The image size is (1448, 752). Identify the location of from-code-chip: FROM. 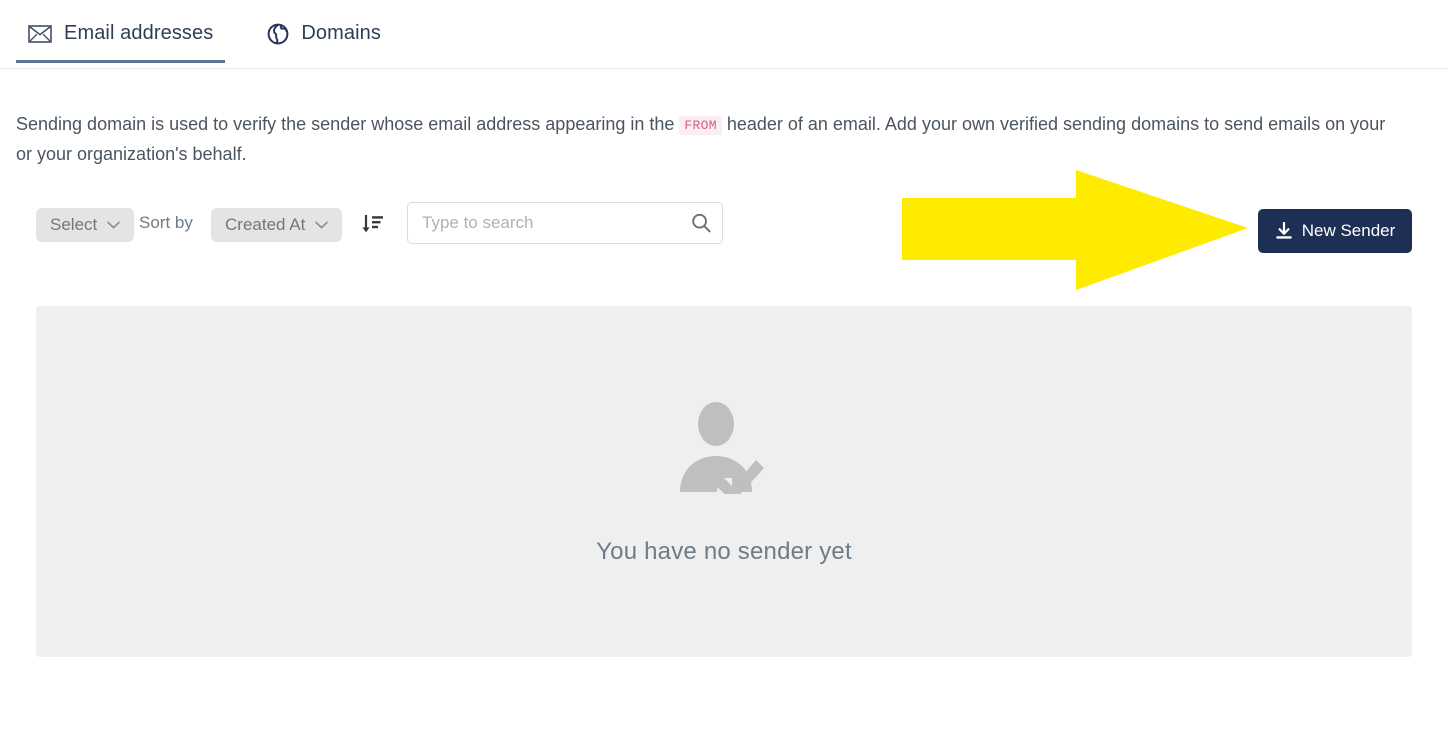
(700, 125).